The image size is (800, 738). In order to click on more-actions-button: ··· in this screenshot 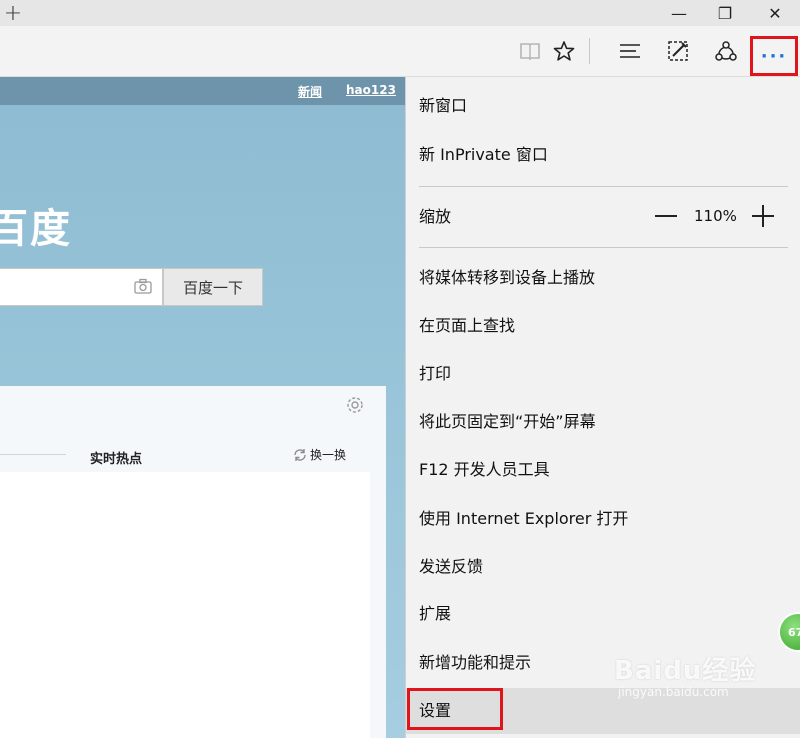, I will do `click(774, 56)`.